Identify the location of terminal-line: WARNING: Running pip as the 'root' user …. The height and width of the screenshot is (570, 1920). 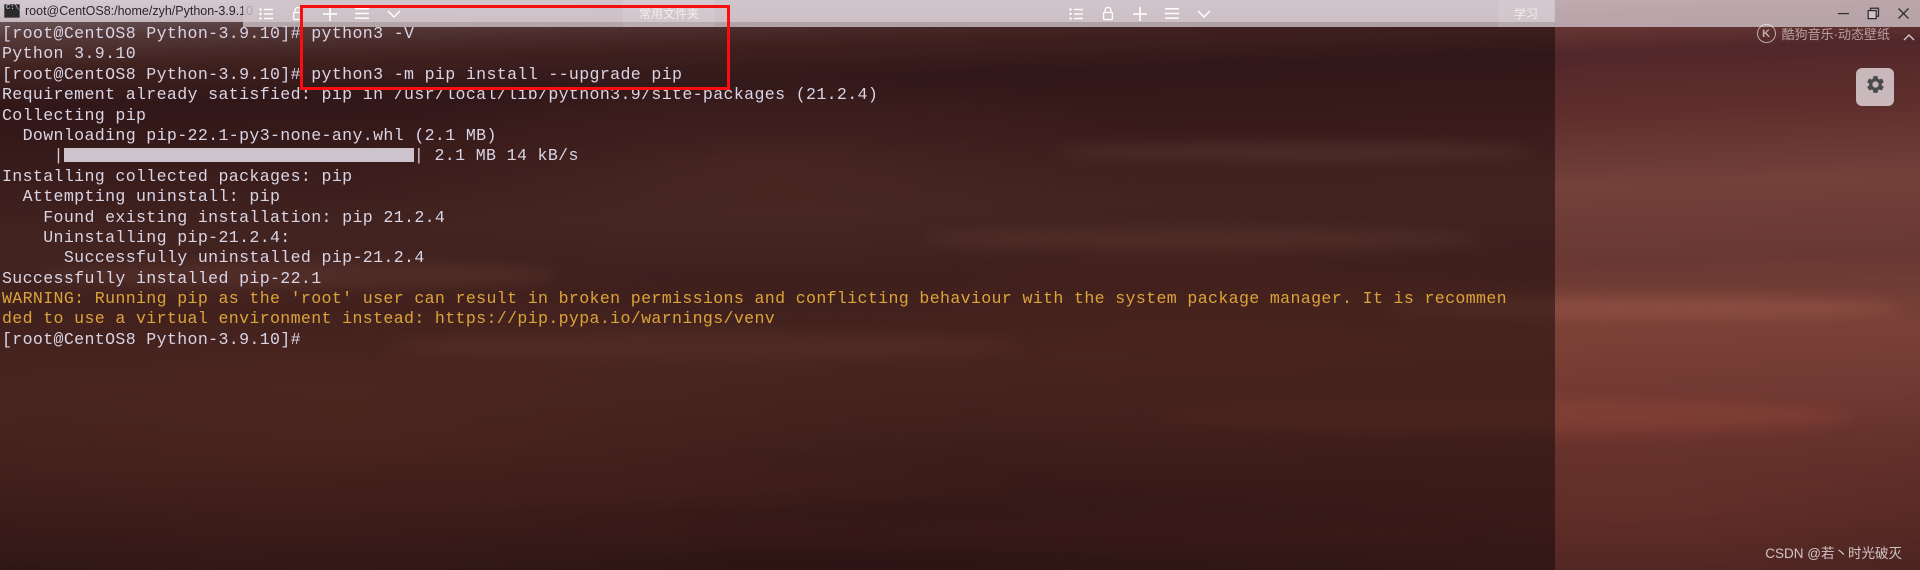
(754, 299).